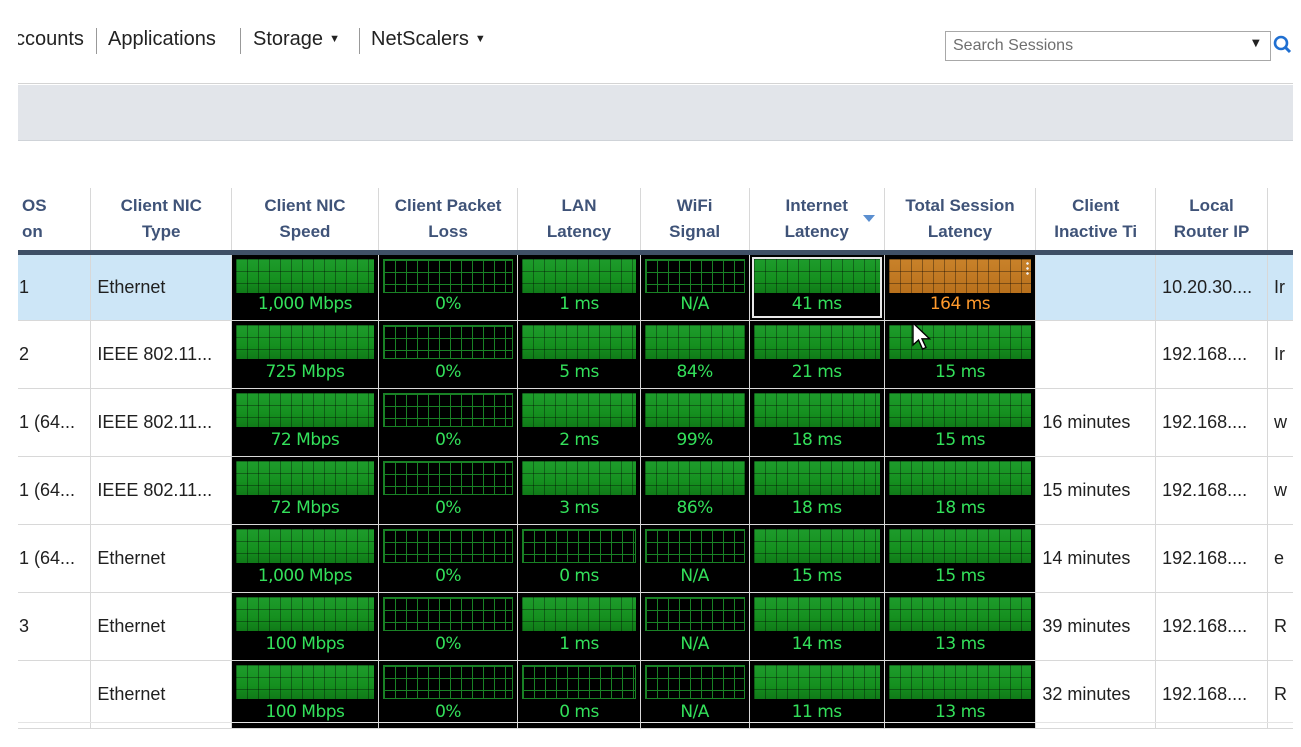 This screenshot has height=747, width=1301. Describe the element at coordinates (694, 490) in the screenshot. I see `metric-cell-wifi: 86%` at that location.